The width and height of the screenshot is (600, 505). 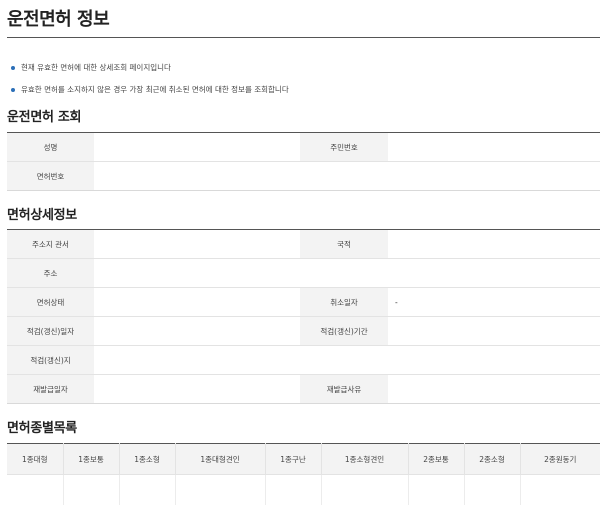 I want to click on status-value, so click(x=197, y=302).